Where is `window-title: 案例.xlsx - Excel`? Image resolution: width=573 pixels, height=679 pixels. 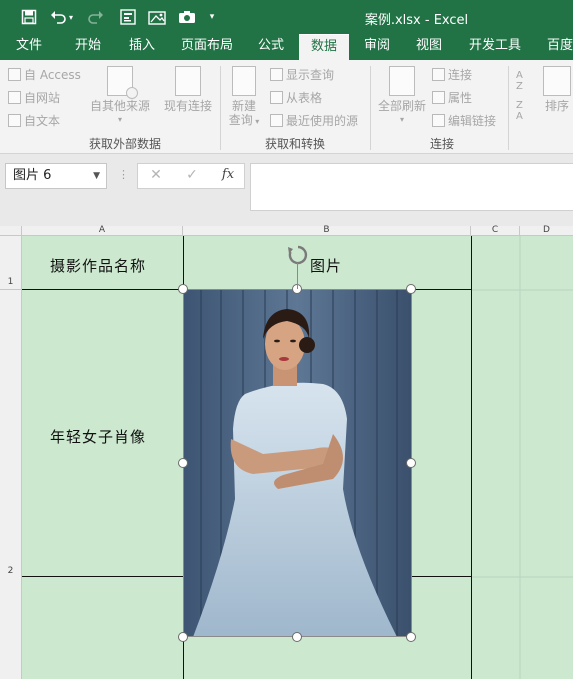
window-title: 案例.xlsx - Excel is located at coordinates (416, 20).